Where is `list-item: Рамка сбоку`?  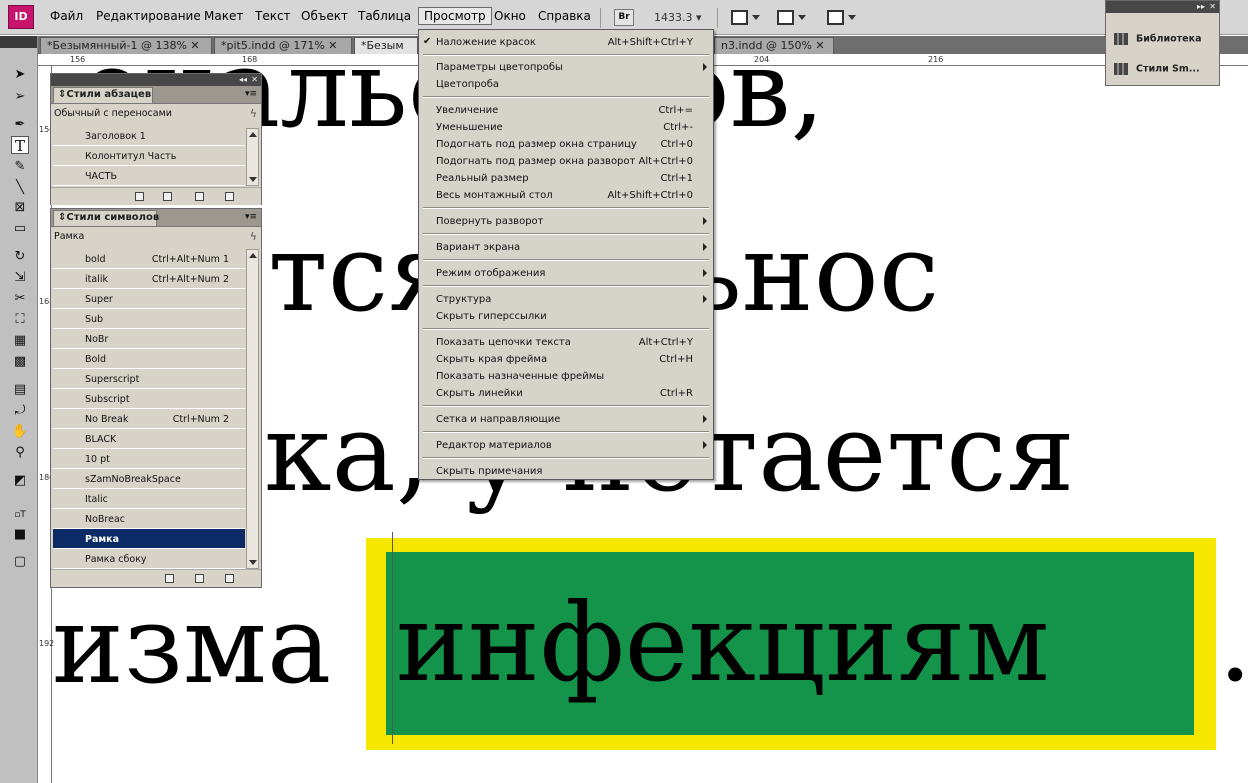
list-item: Рамка сбоку is located at coordinates (149, 559).